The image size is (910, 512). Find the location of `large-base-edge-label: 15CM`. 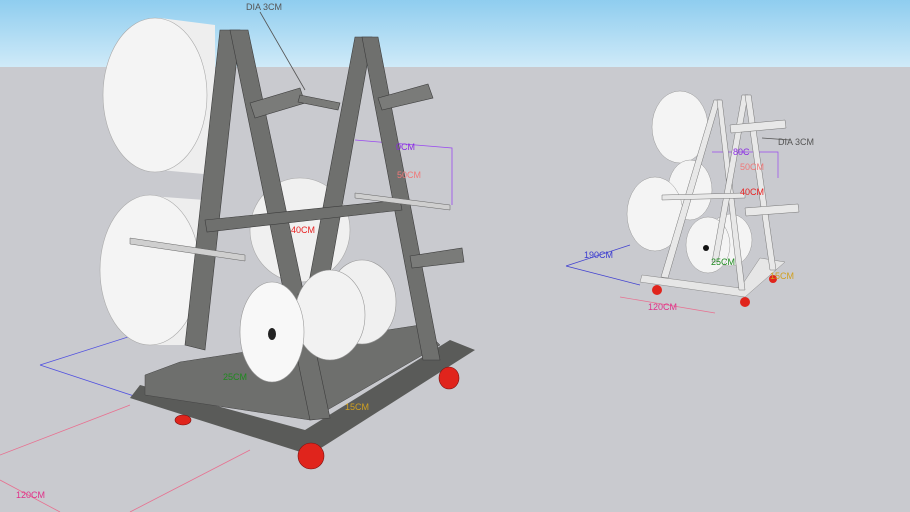

large-base-edge-label: 15CM is located at coordinates (357, 407).